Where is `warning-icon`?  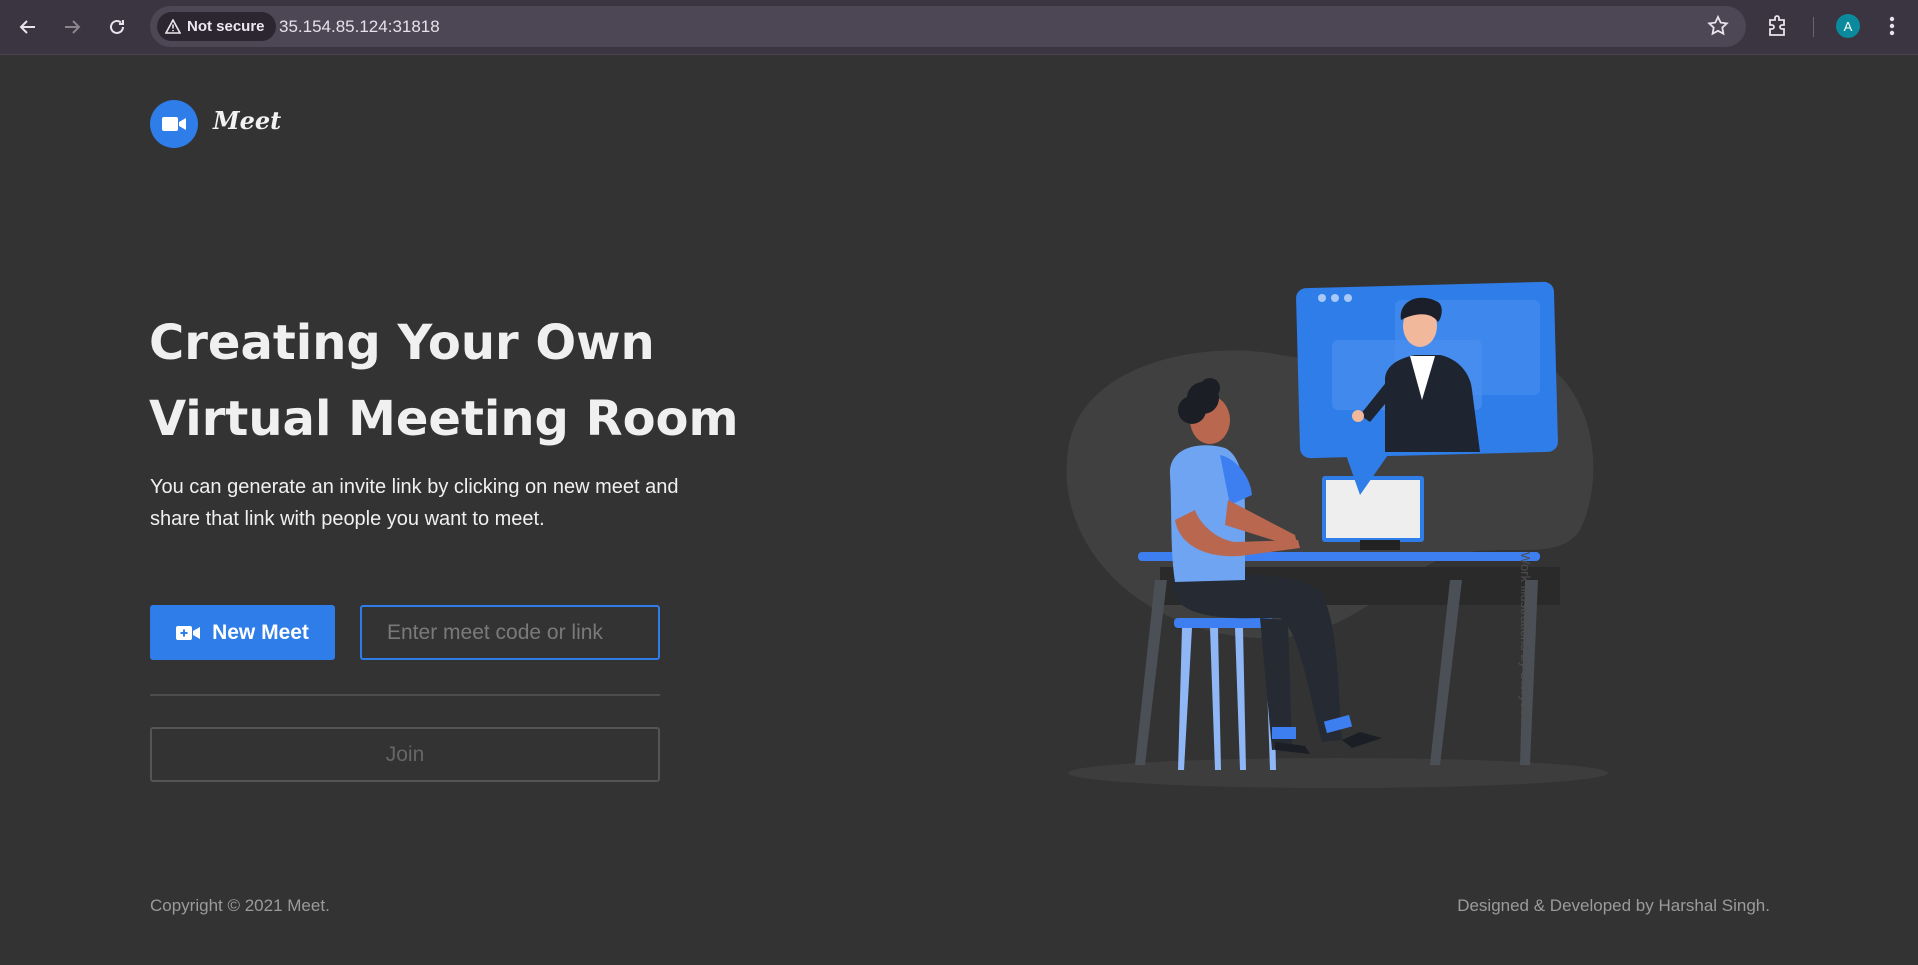 warning-icon is located at coordinates (173, 26).